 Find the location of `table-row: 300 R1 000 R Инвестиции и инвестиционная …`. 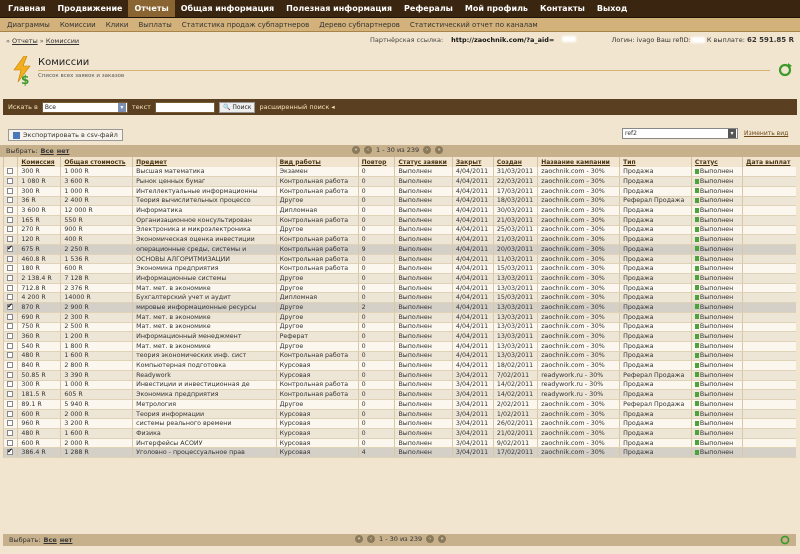

table-row: 300 R1 000 R Инвестиции и инвестиционная … is located at coordinates (399, 385).